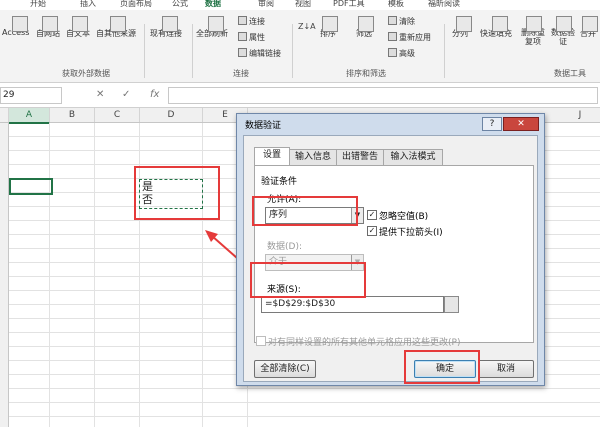  I want to click on tab-ime-mode: 输入法模式, so click(413, 157).